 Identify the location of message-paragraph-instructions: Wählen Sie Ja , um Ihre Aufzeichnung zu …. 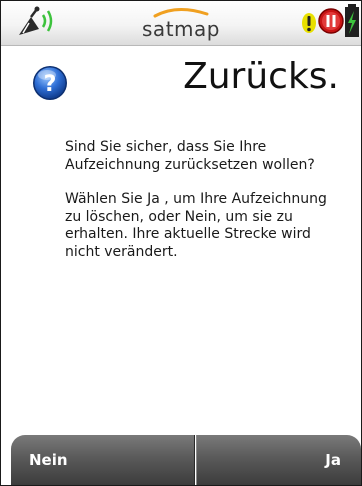
(196, 225).